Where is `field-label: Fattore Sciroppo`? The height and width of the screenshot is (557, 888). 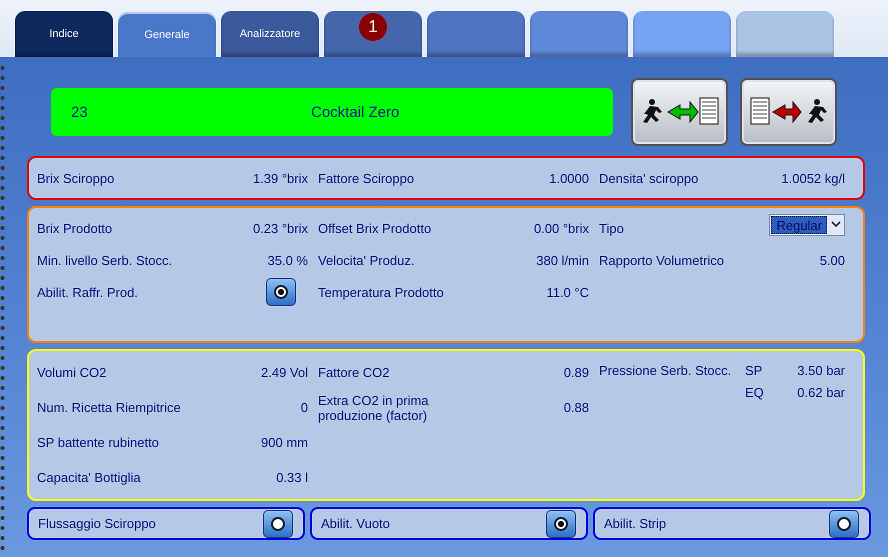
field-label: Fattore Sciroppo is located at coordinates (366, 178).